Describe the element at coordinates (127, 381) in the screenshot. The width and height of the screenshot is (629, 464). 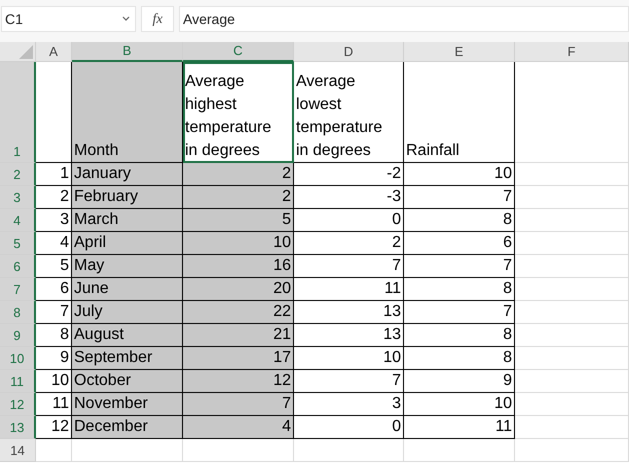
I see `table-cell: October` at that location.